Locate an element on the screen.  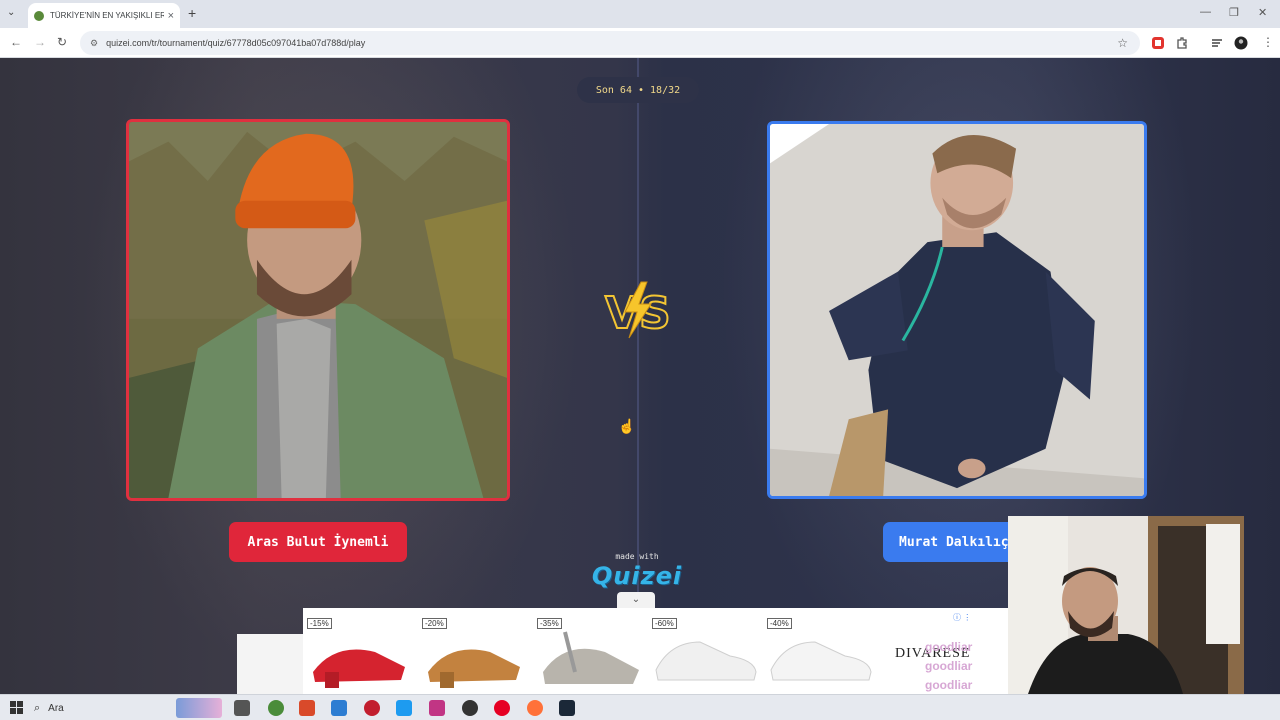
adblock-extension-icon is located at coordinates (1158, 43).